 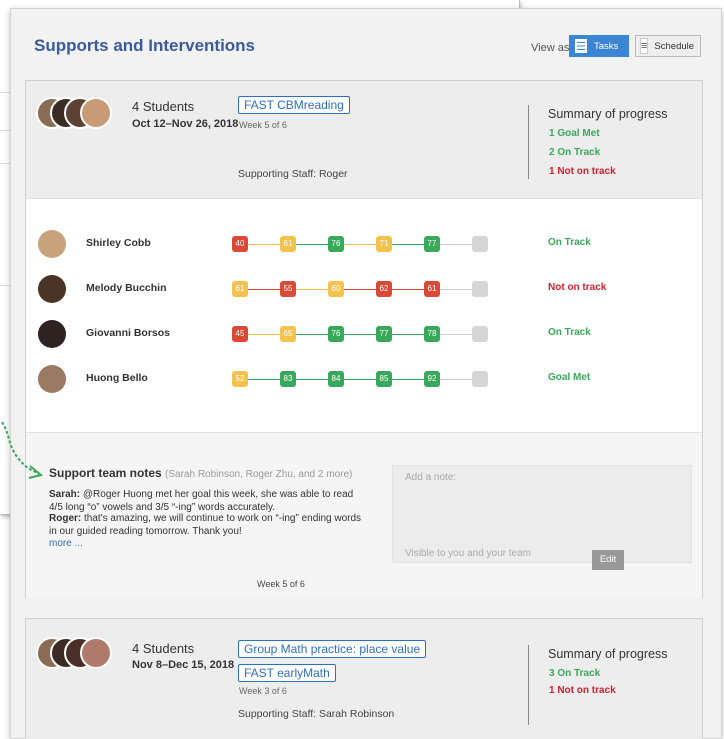 What do you see at coordinates (117, 378) in the screenshot?
I see `student-name: Huong Bello` at bounding box center [117, 378].